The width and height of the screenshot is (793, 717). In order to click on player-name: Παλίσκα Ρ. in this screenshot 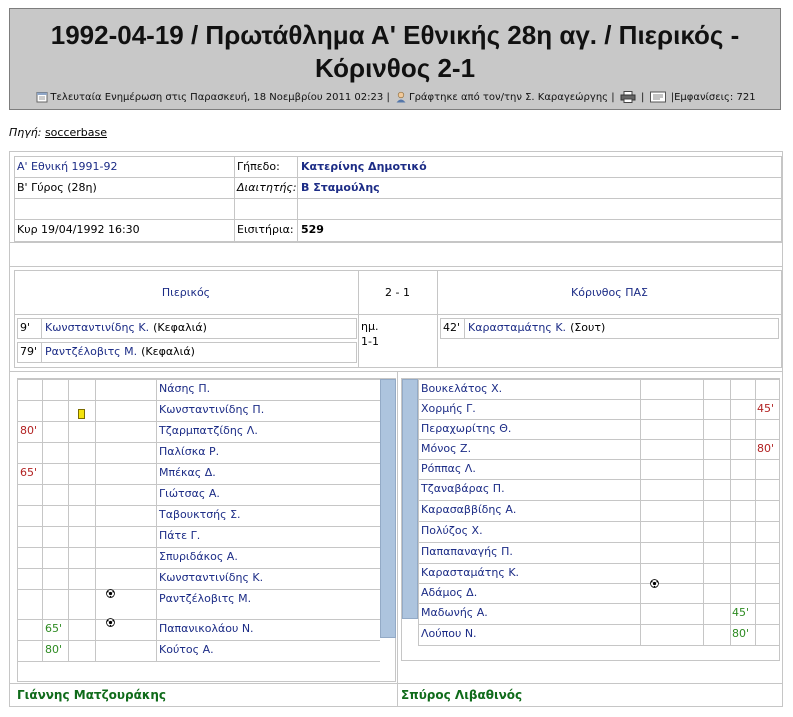, I will do `click(189, 452)`.